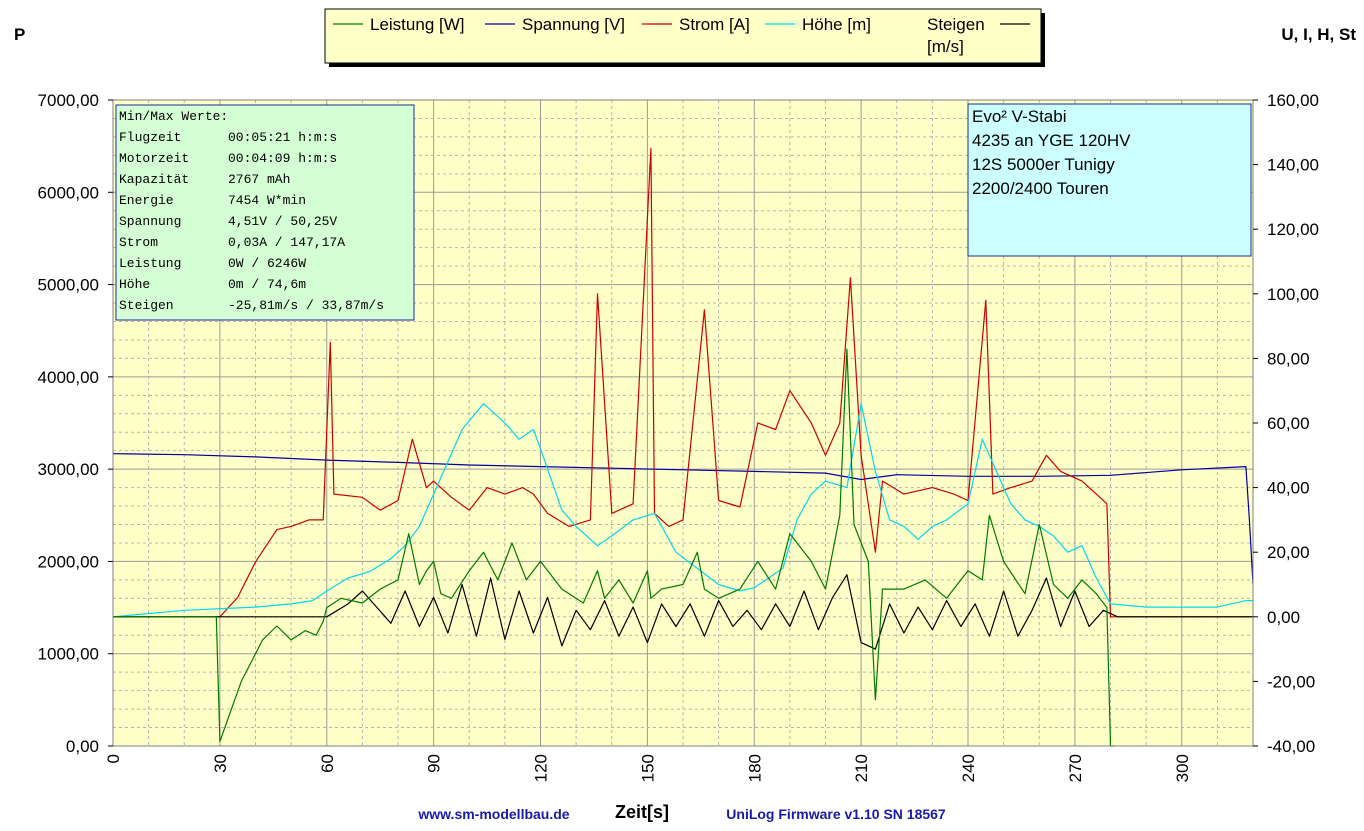 The image size is (1364, 831). Describe the element at coordinates (150, 263) in the screenshot. I see `stats-row-name: Leistung` at that location.